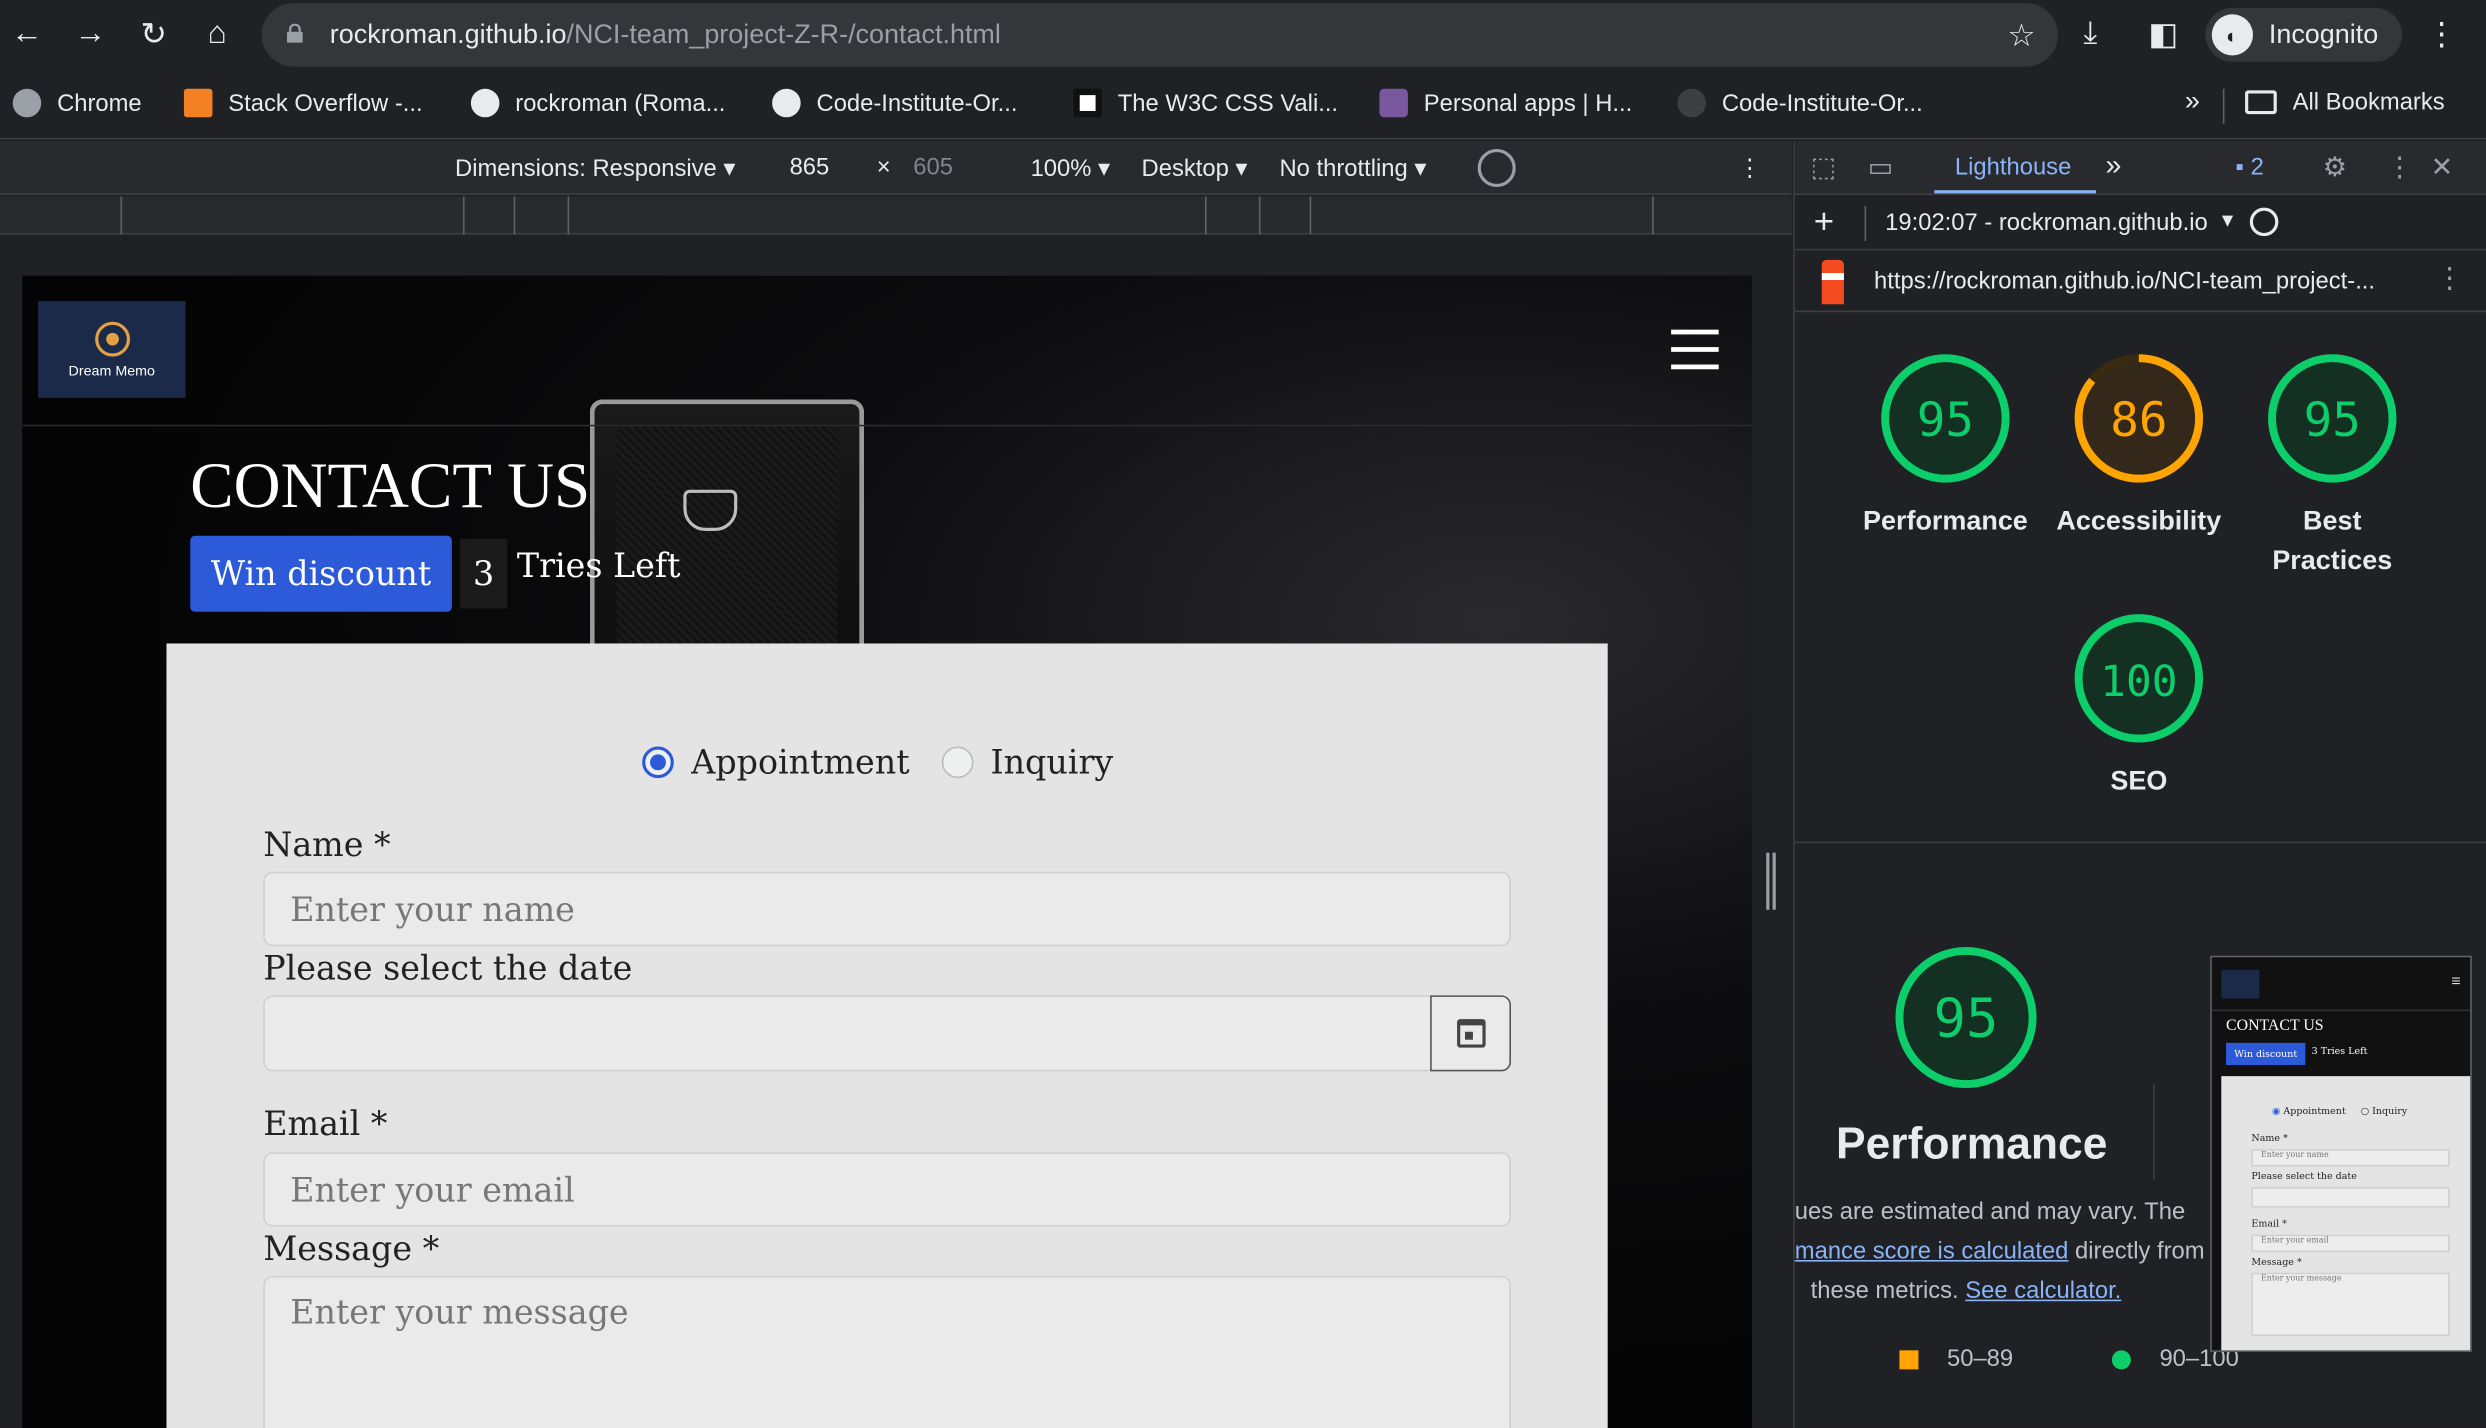 This screenshot has width=2486, height=1428. Describe the element at coordinates (1470, 1033) in the screenshot. I see `date-picker-button` at that location.